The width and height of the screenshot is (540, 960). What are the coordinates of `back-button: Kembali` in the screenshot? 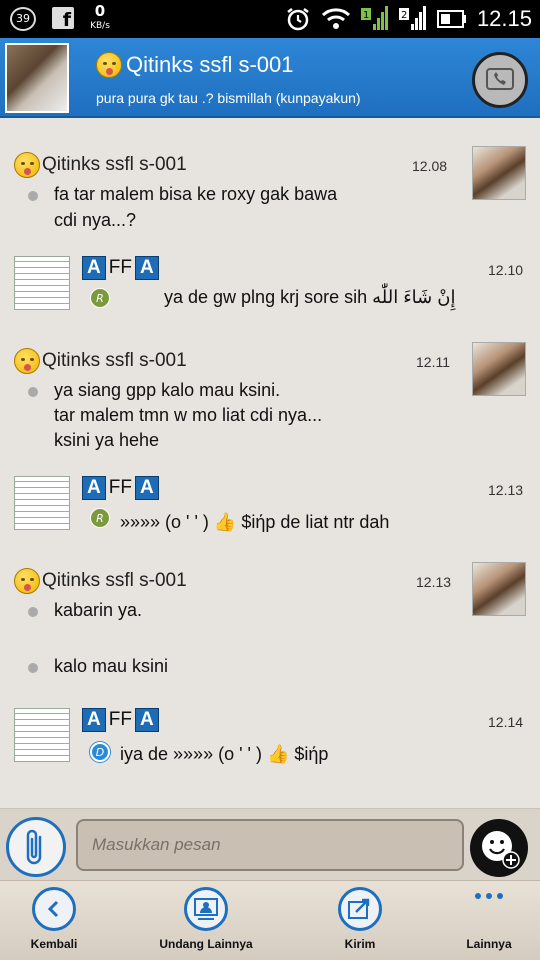 It's located at (54, 919).